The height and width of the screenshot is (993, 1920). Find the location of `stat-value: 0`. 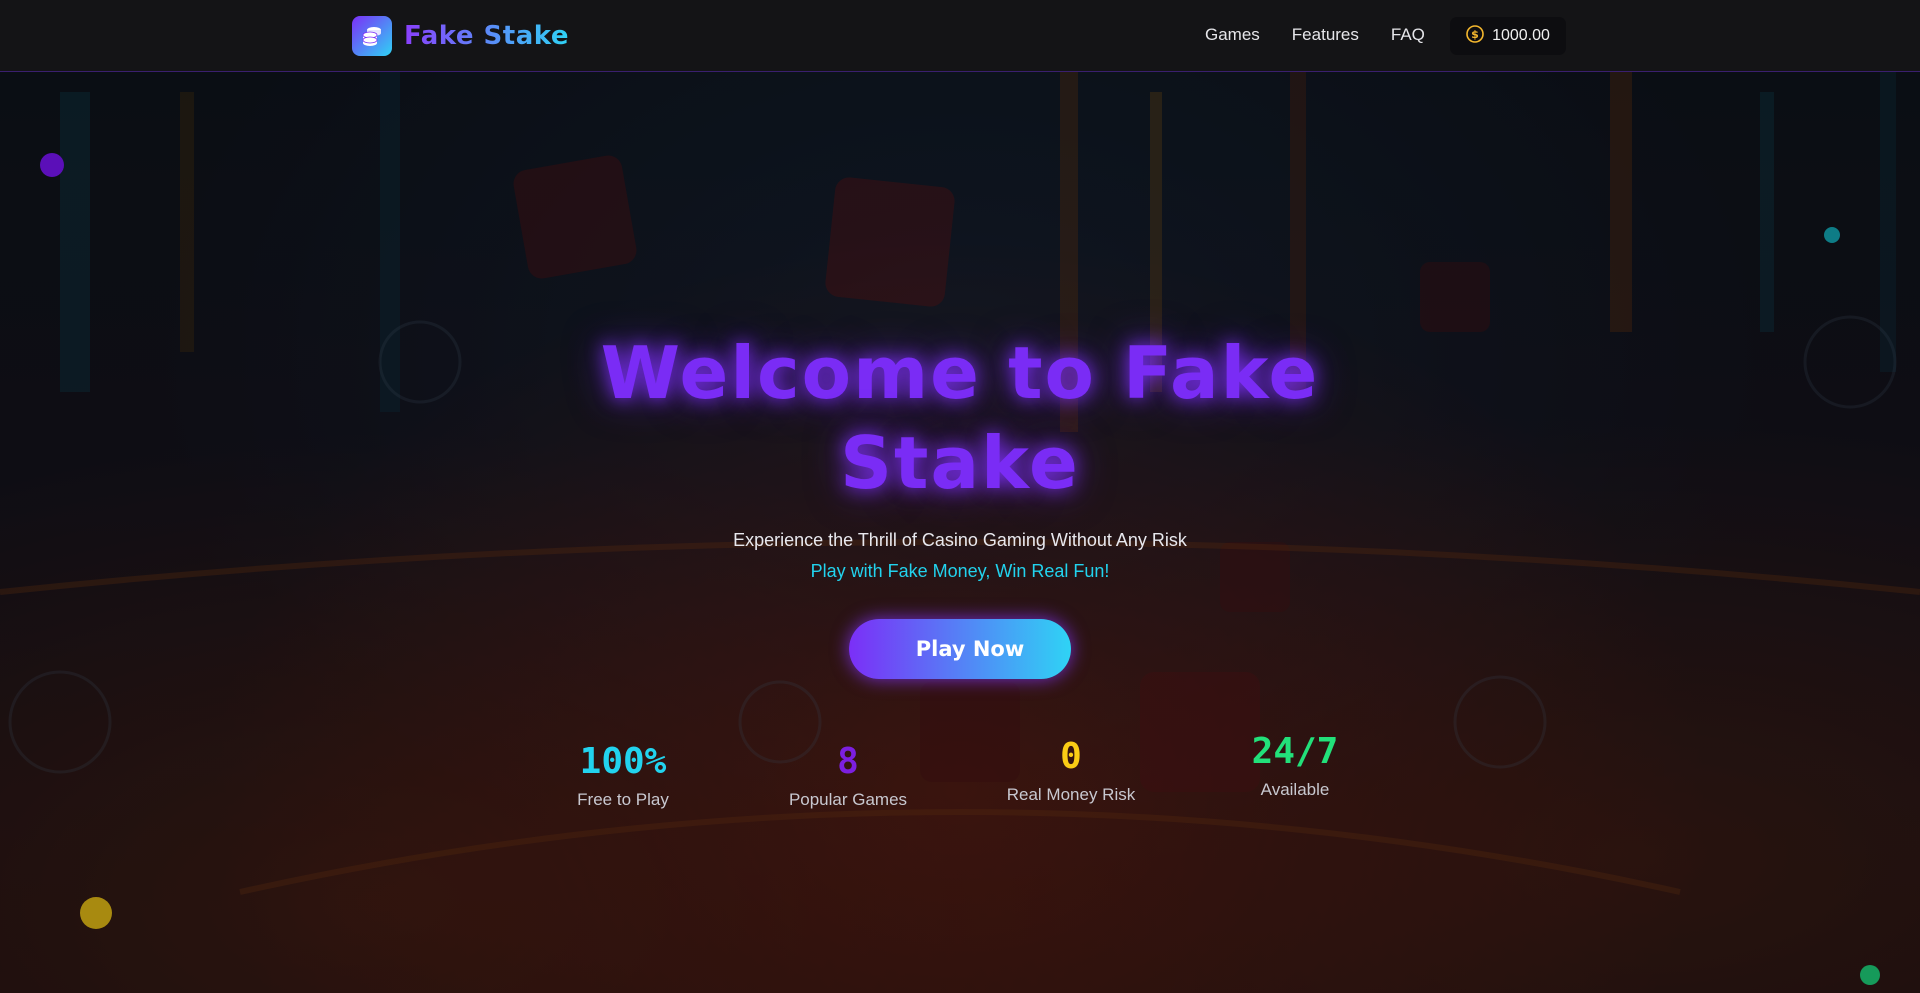

stat-value: 0 is located at coordinates (1071, 756).